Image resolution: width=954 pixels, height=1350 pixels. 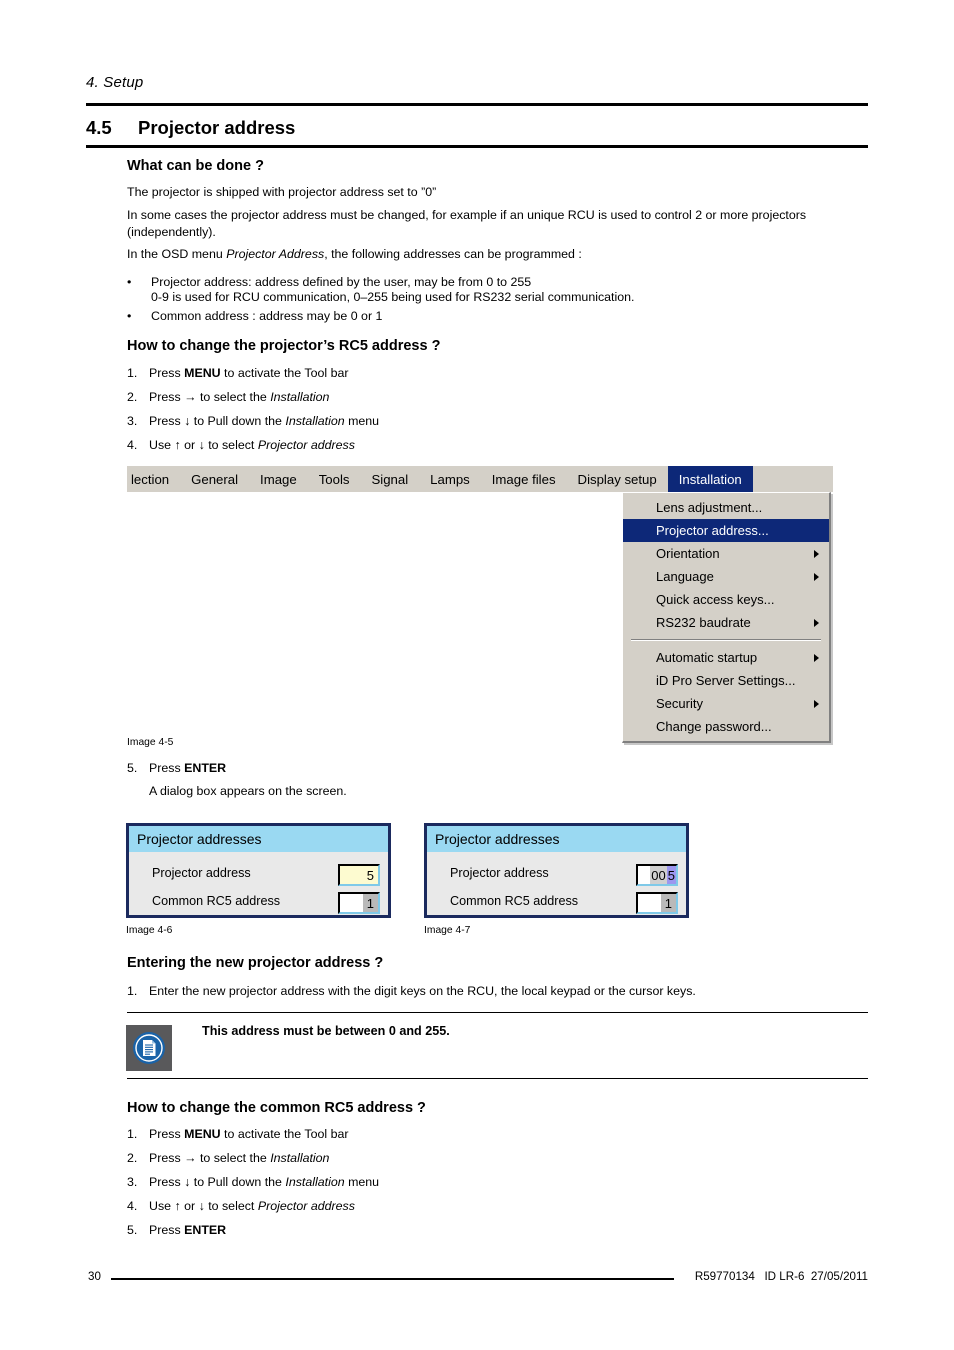 I want to click on common-step-2: 2. Press → to select the Installation, so click(x=228, y=1158).